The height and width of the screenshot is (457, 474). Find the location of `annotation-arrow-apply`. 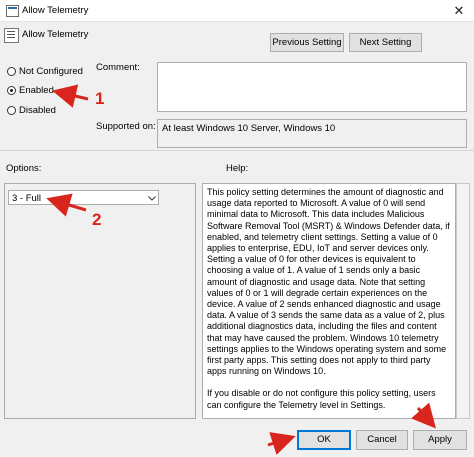

annotation-arrow-apply is located at coordinates (423, 415).